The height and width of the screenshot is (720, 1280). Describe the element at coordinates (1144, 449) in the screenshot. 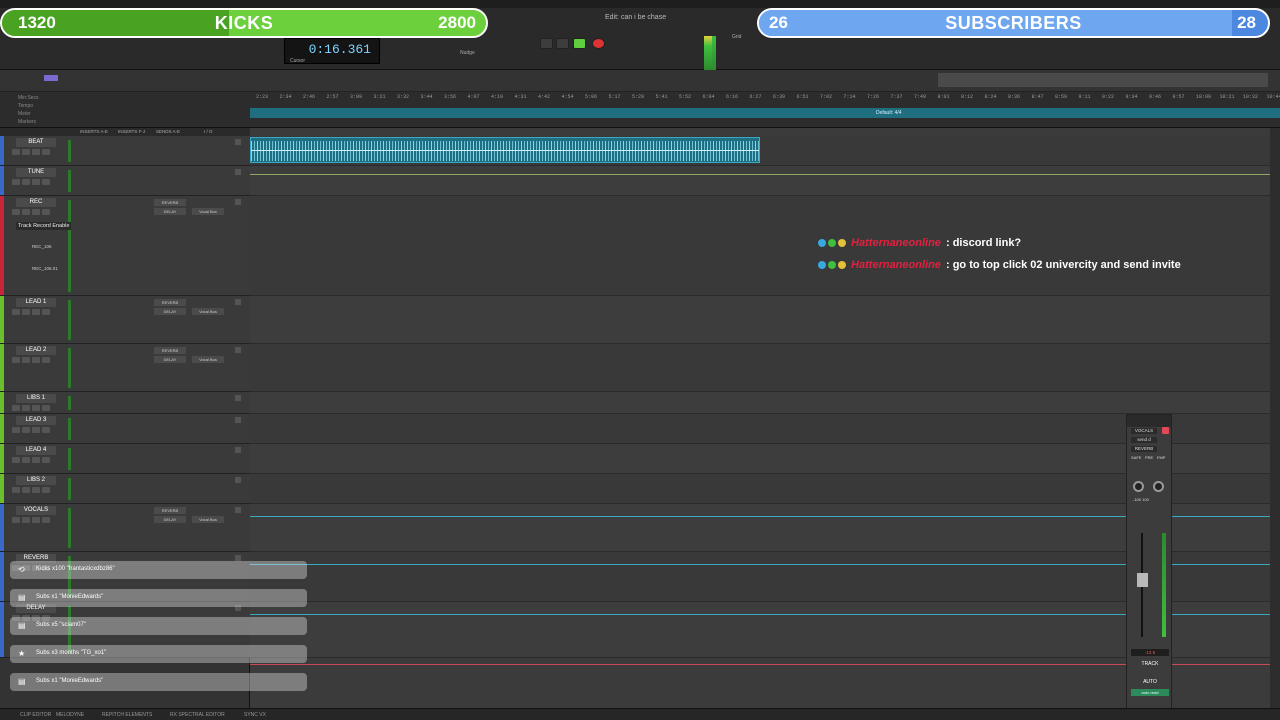

I see `strip-output-selector: REVERB` at that location.